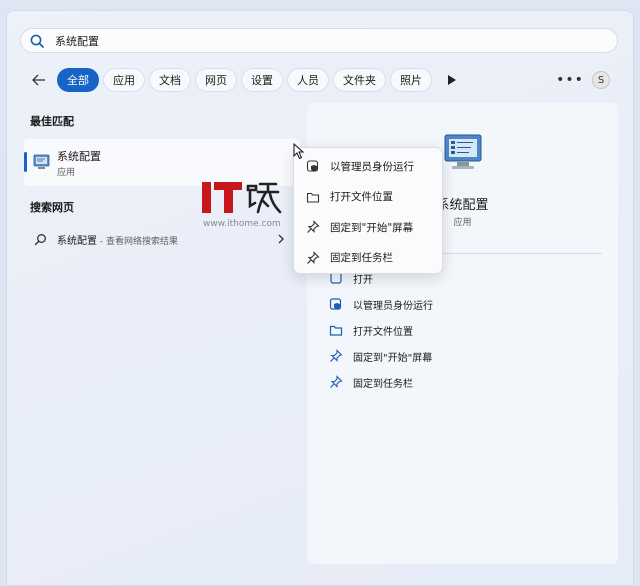 Image resolution: width=640 pixels, height=586 pixels. I want to click on action-open-file-location-label: 打开文件位置, so click(383, 332).